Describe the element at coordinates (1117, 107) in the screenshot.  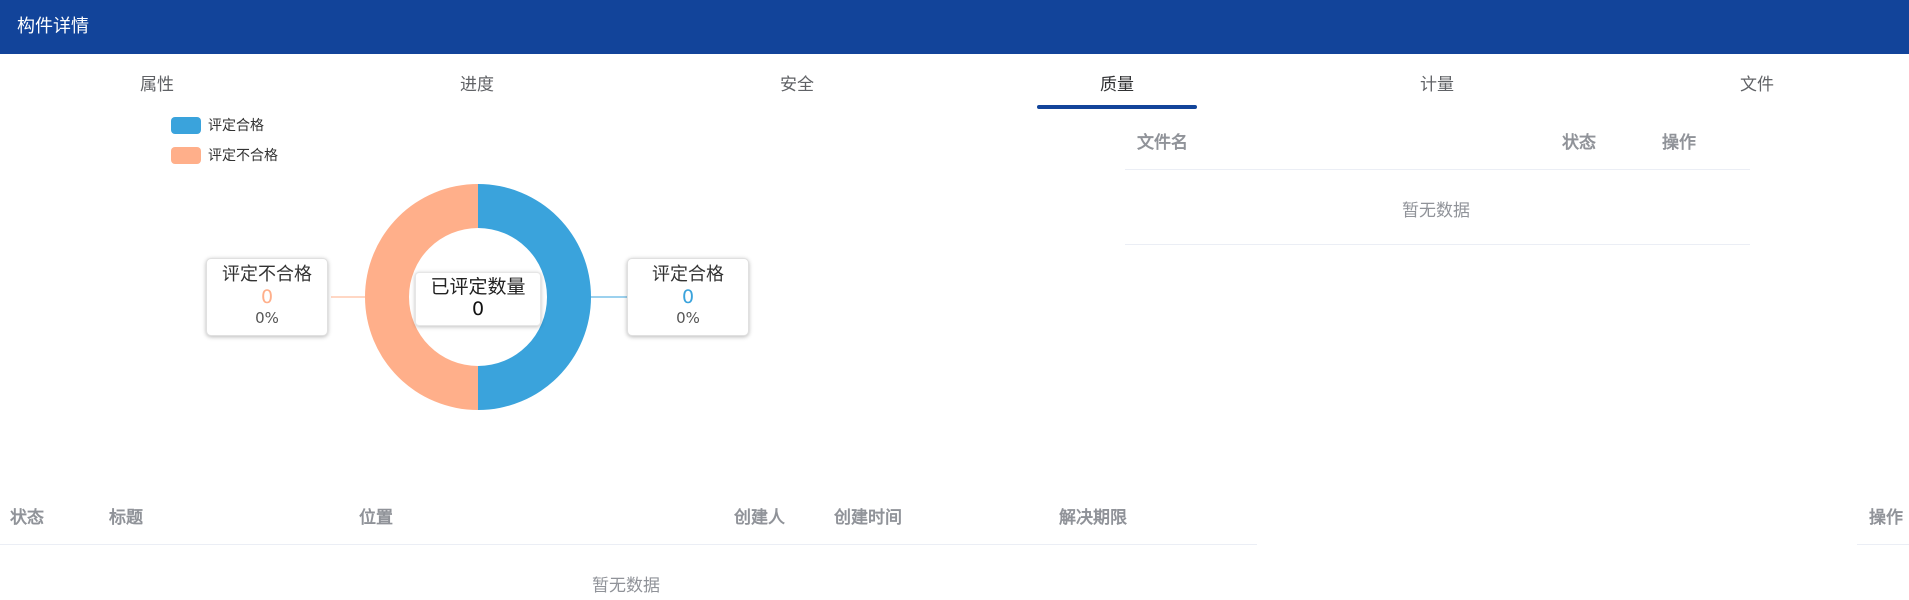
I see `active-tab-indicator` at that location.